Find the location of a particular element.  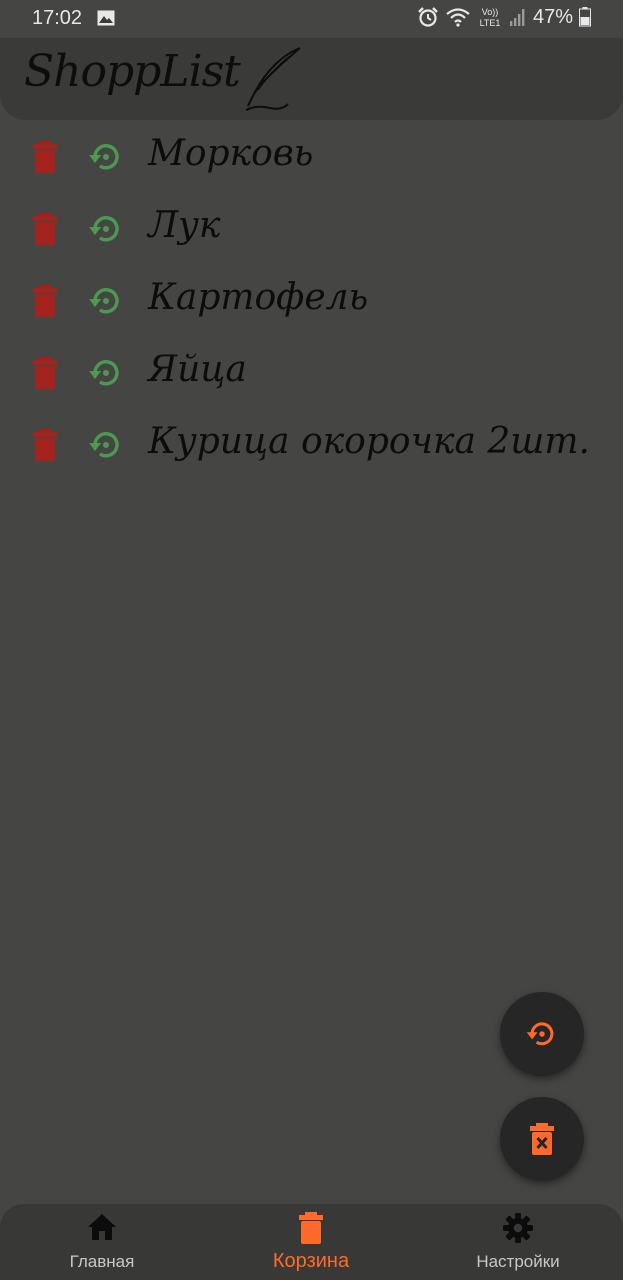

volte-label-bottom: LTE1 is located at coordinates (490, 23).